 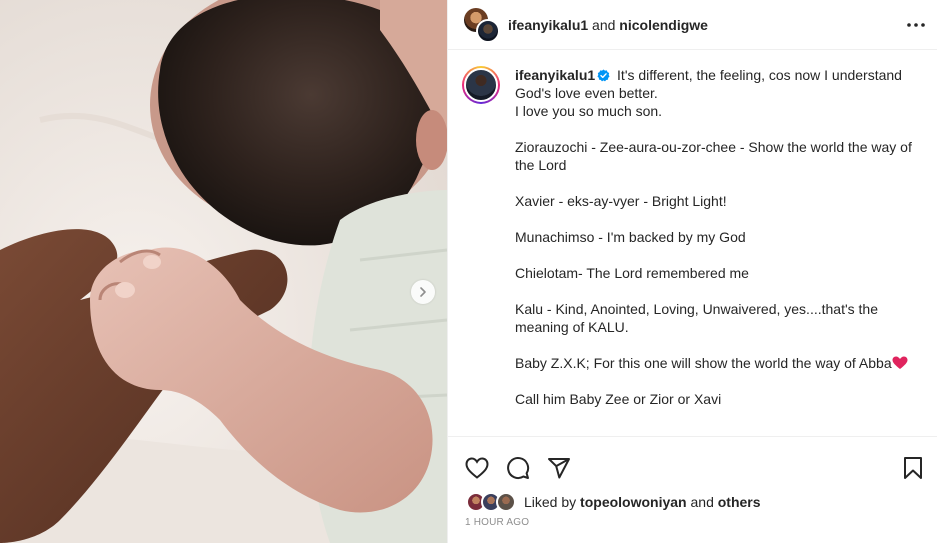 I want to click on liked-by-prefix: Liked by, so click(x=550, y=502).